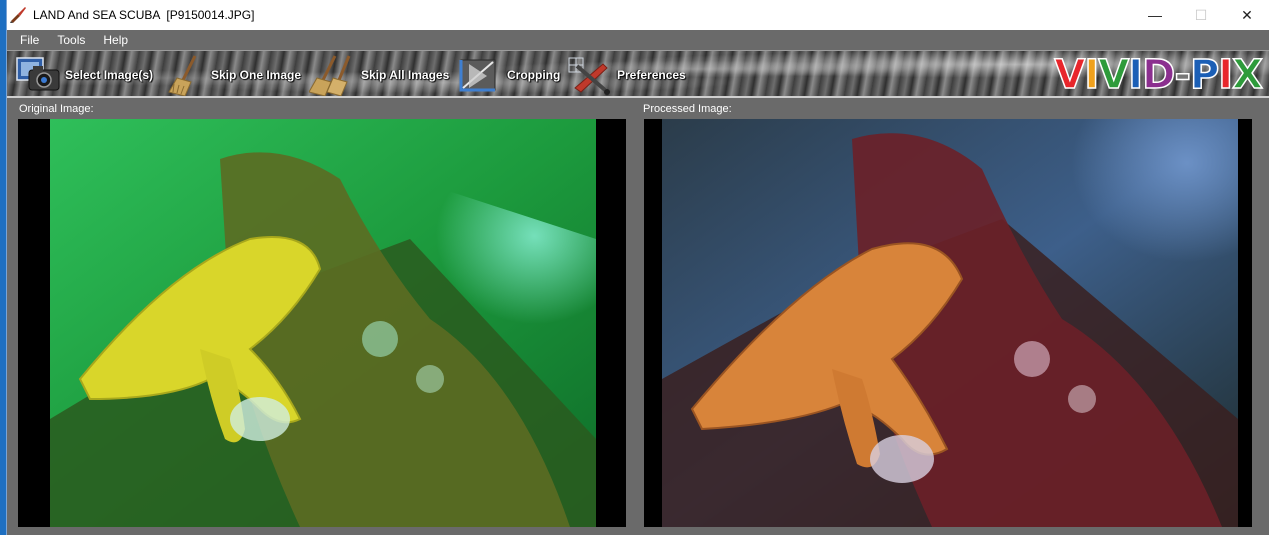 The image size is (1269, 535). Describe the element at coordinates (638, 40) in the screenshot. I see `menu-bar: File Tools Help` at that location.